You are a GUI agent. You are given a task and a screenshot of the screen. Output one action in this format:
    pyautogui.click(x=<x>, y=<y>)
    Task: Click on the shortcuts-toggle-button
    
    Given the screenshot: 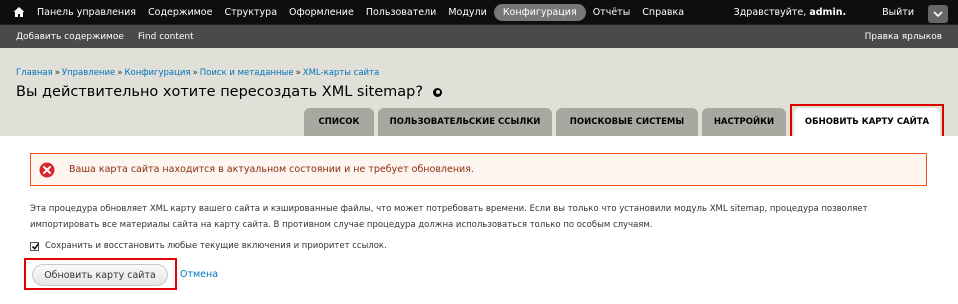 What is the action you would take?
    pyautogui.click(x=938, y=14)
    